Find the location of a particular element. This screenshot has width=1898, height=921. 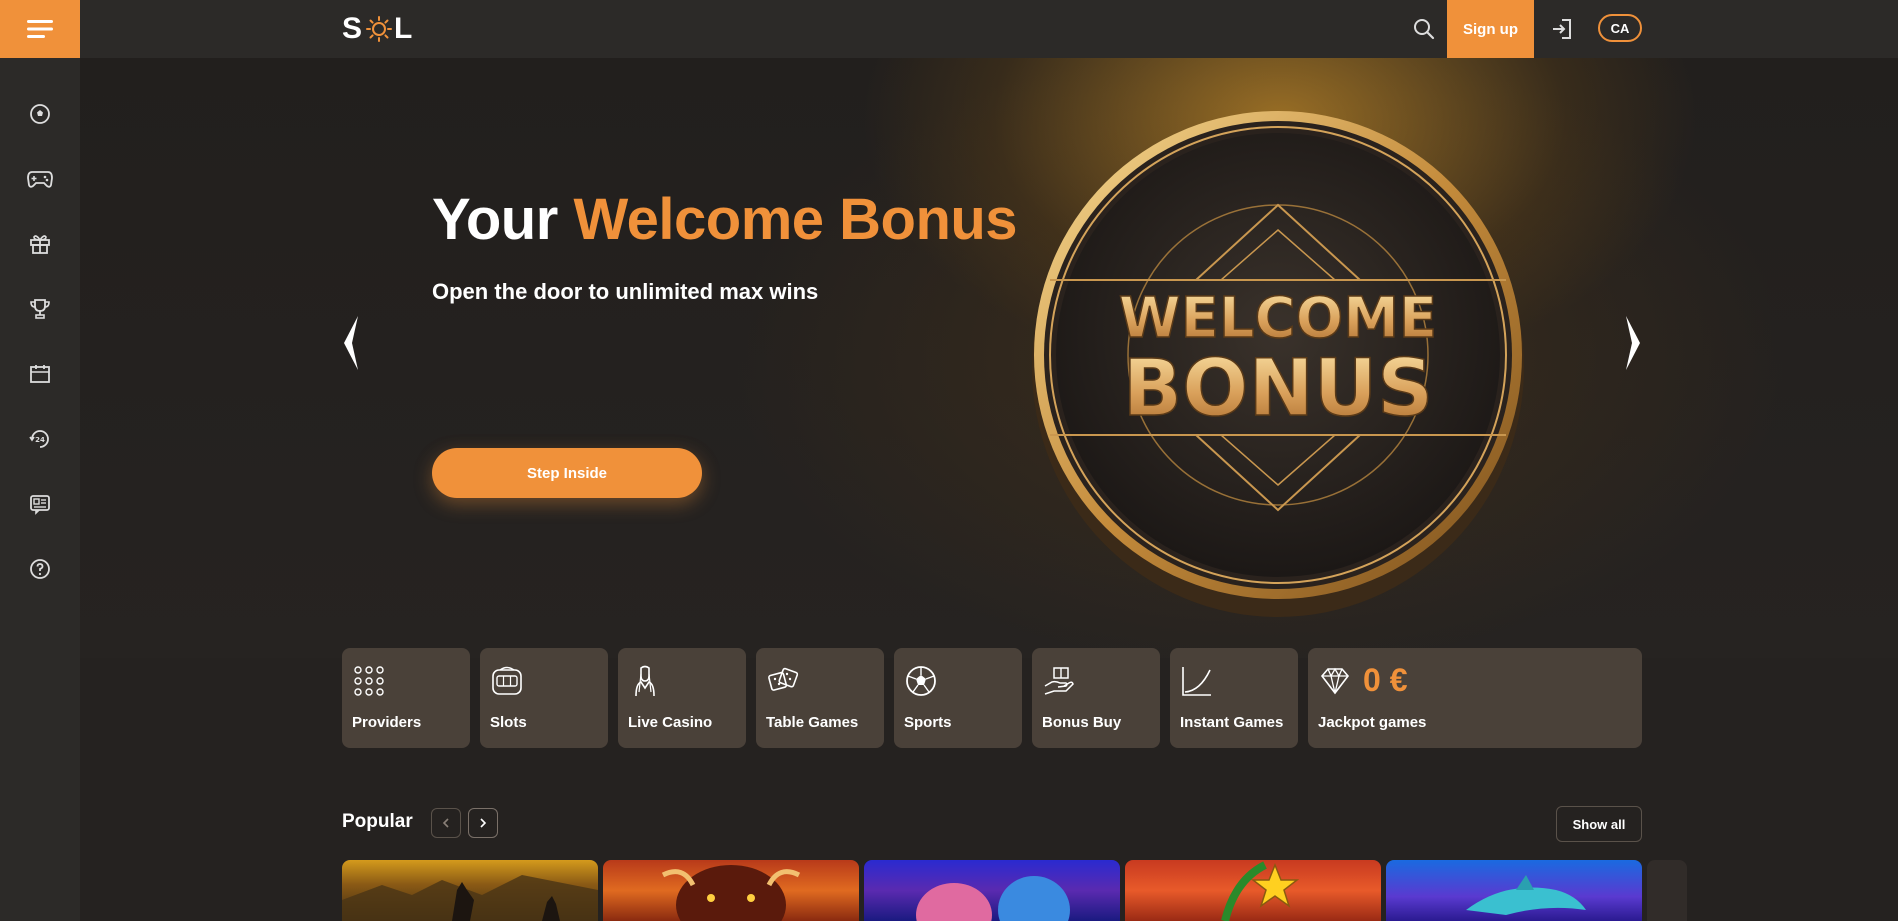

category-live-casino: Live Casino is located at coordinates (682, 698).